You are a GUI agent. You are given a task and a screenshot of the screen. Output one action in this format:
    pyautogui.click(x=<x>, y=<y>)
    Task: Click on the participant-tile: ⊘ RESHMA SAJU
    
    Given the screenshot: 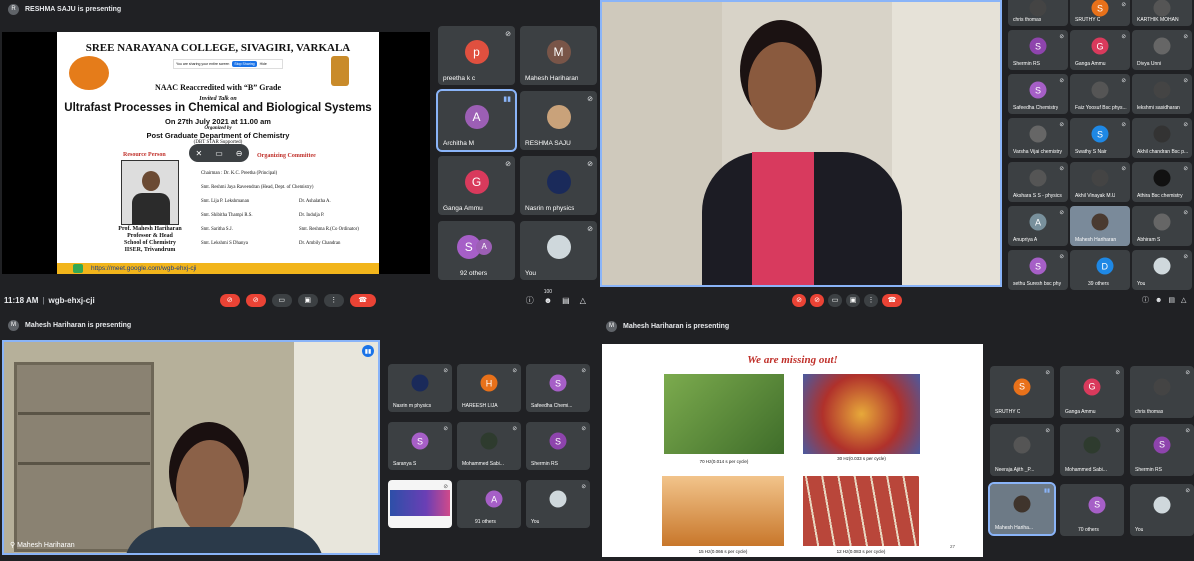 What is the action you would take?
    pyautogui.click(x=558, y=120)
    